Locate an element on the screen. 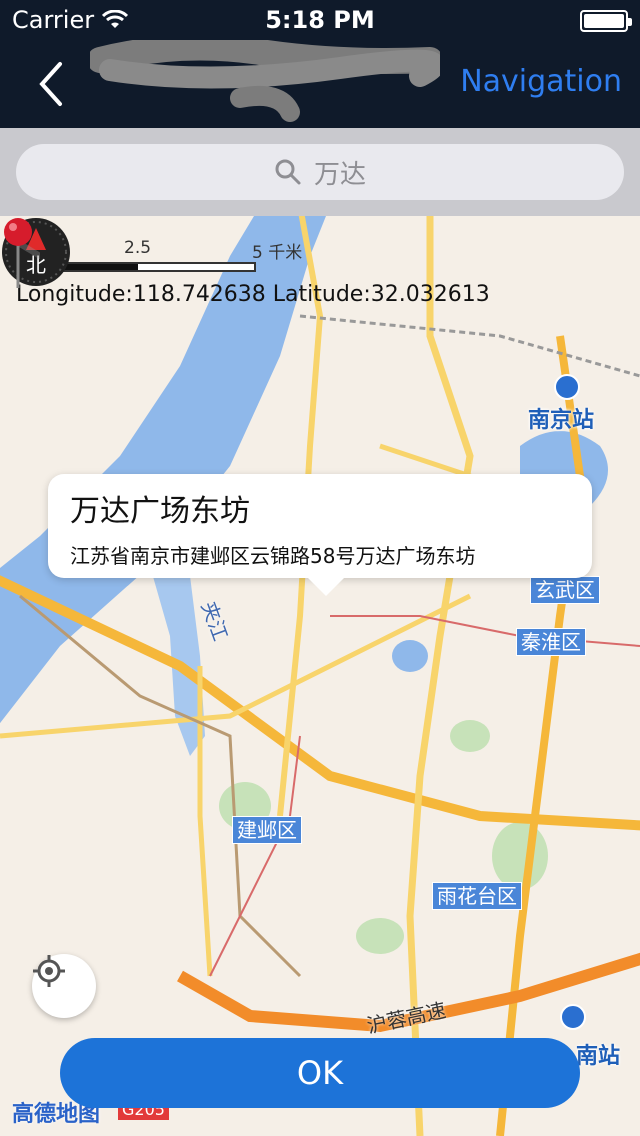 The width and height of the screenshot is (640, 1136). district-jianye: 建邺区 is located at coordinates (267, 830).